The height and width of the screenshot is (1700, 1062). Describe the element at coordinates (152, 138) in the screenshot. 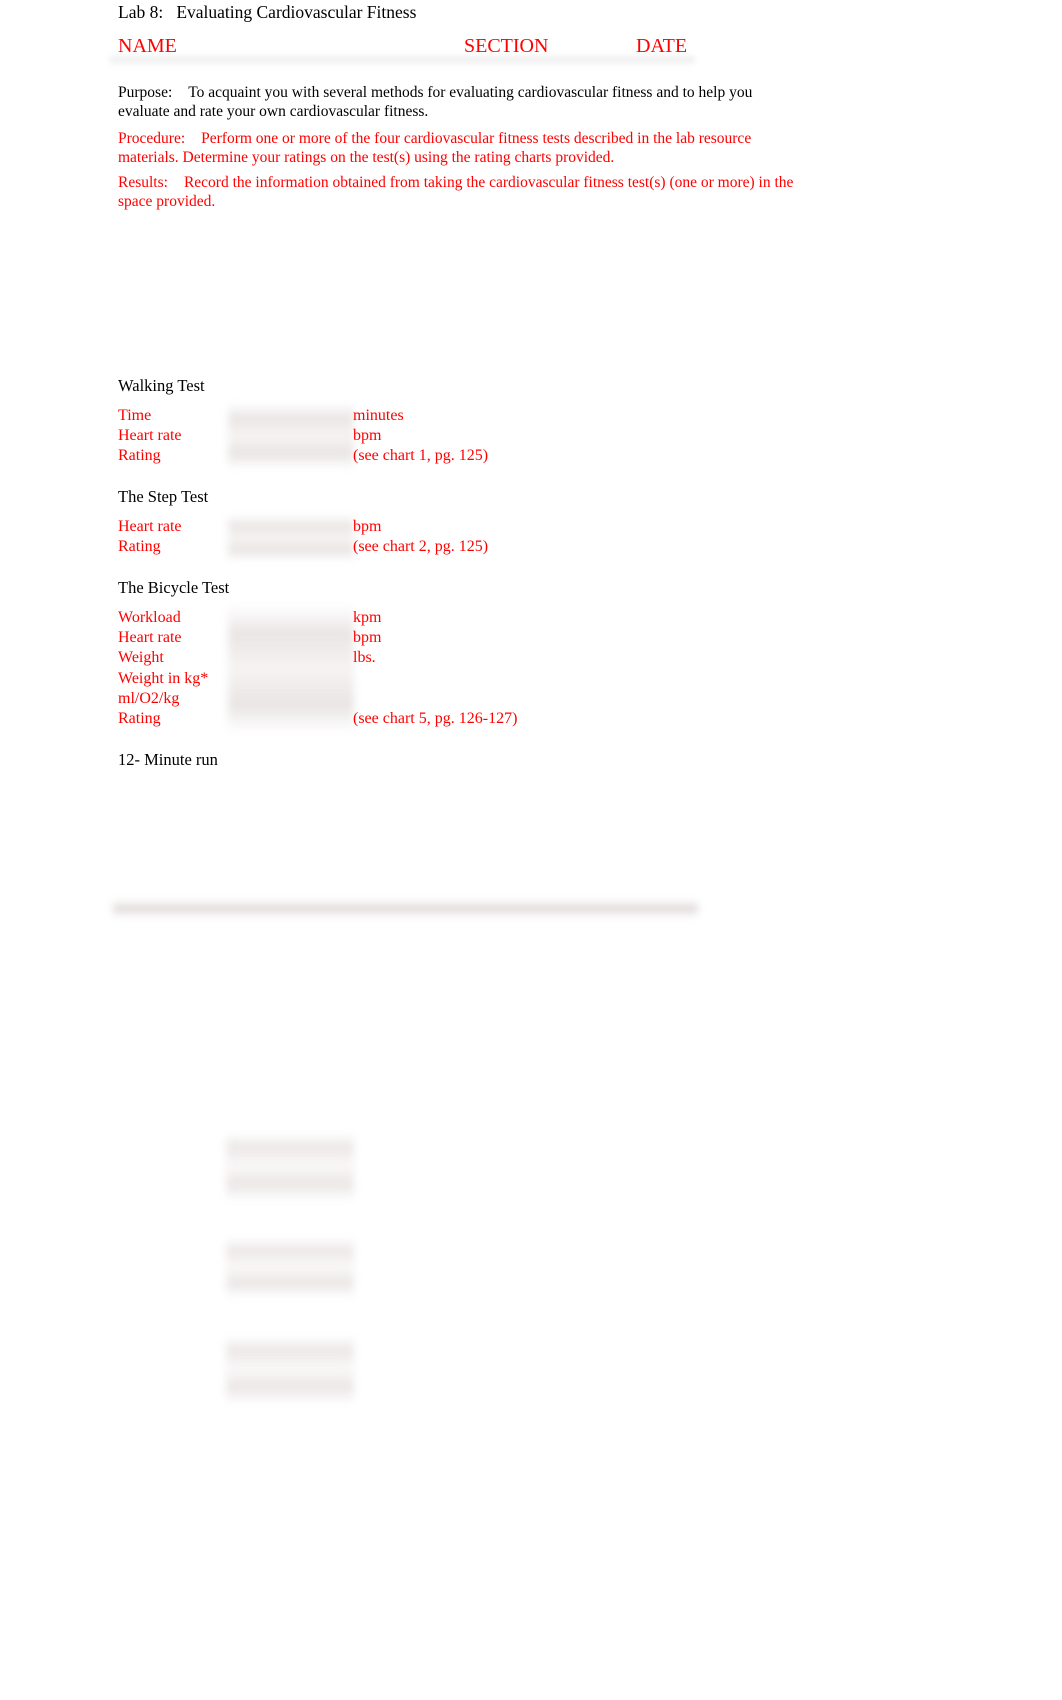

I see `procedure-label: Procedure:` at that location.